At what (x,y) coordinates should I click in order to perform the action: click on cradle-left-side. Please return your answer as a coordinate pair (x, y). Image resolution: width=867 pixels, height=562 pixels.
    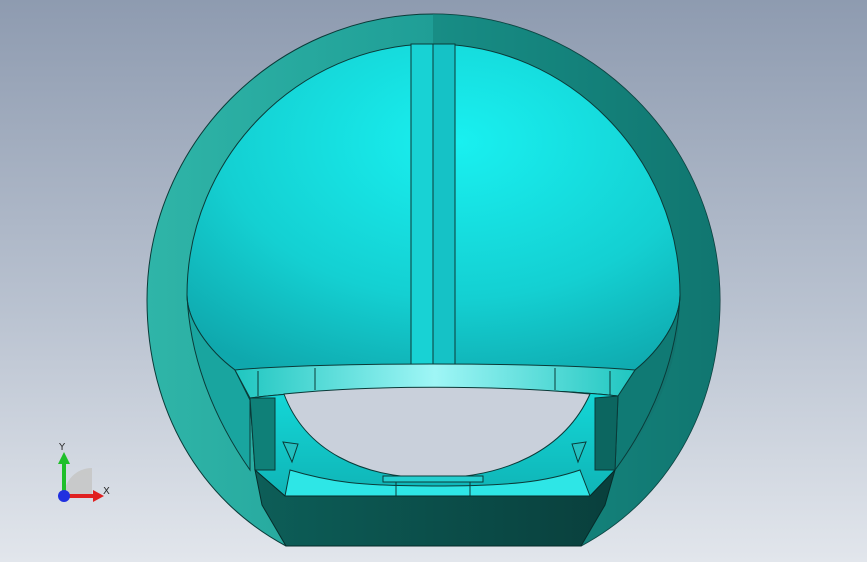
    Looking at the image, I should click on (262, 434).